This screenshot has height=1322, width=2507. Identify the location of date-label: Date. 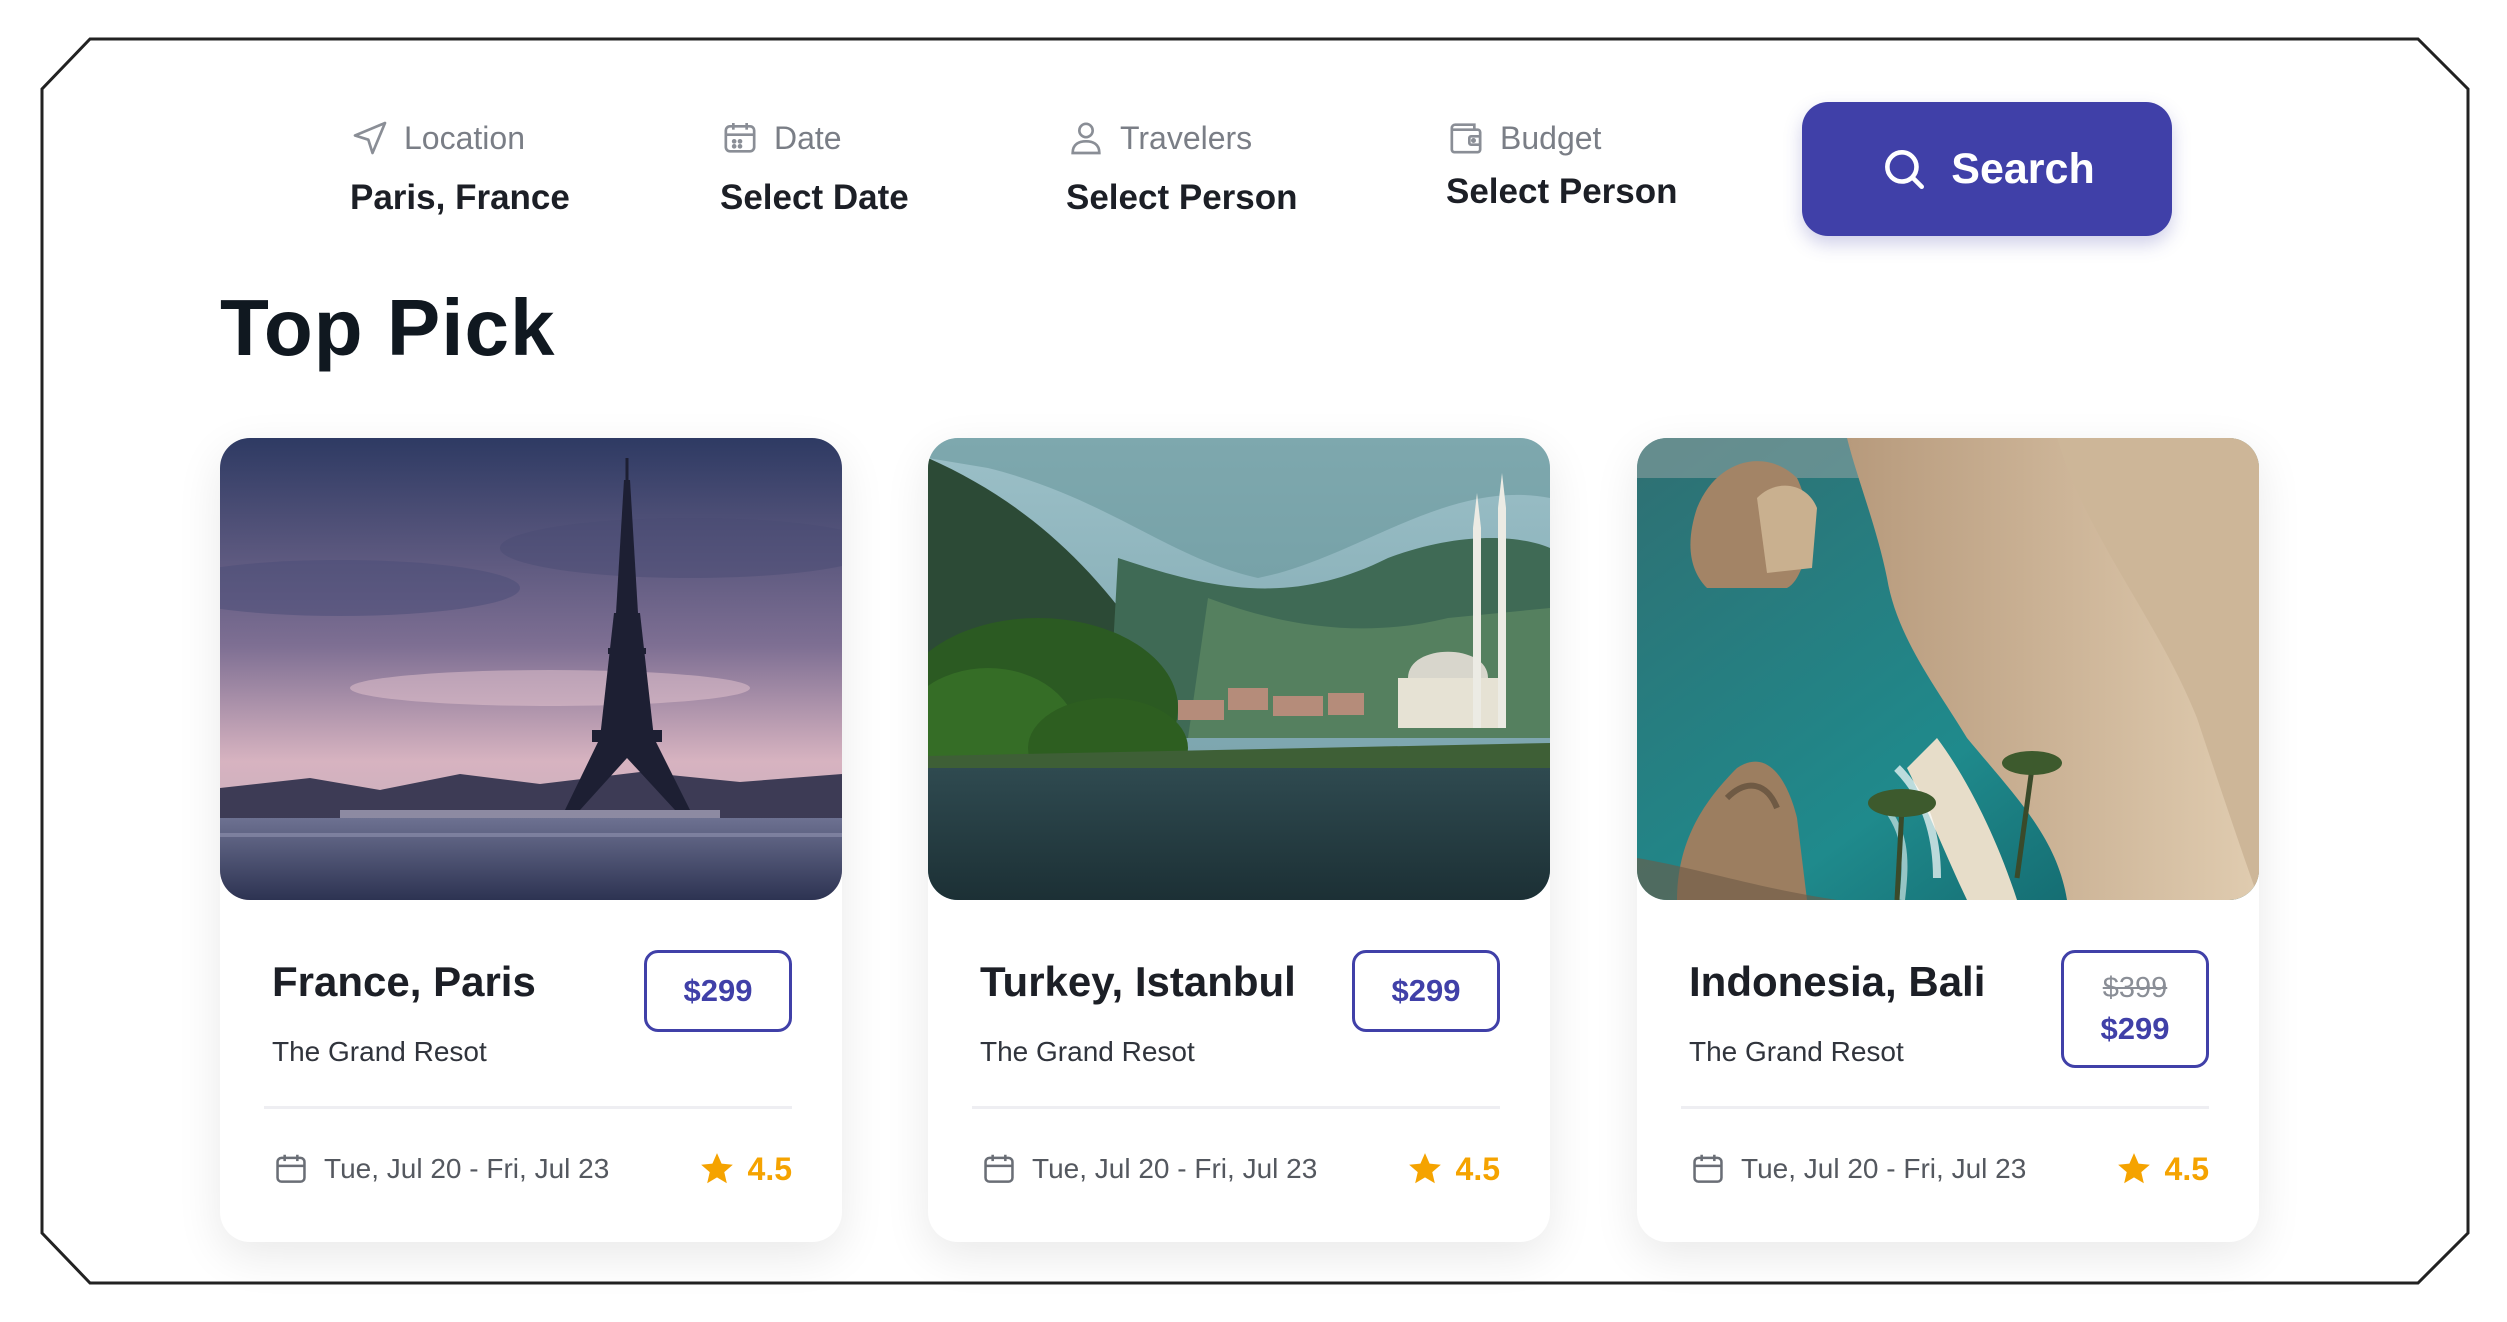
(808, 137).